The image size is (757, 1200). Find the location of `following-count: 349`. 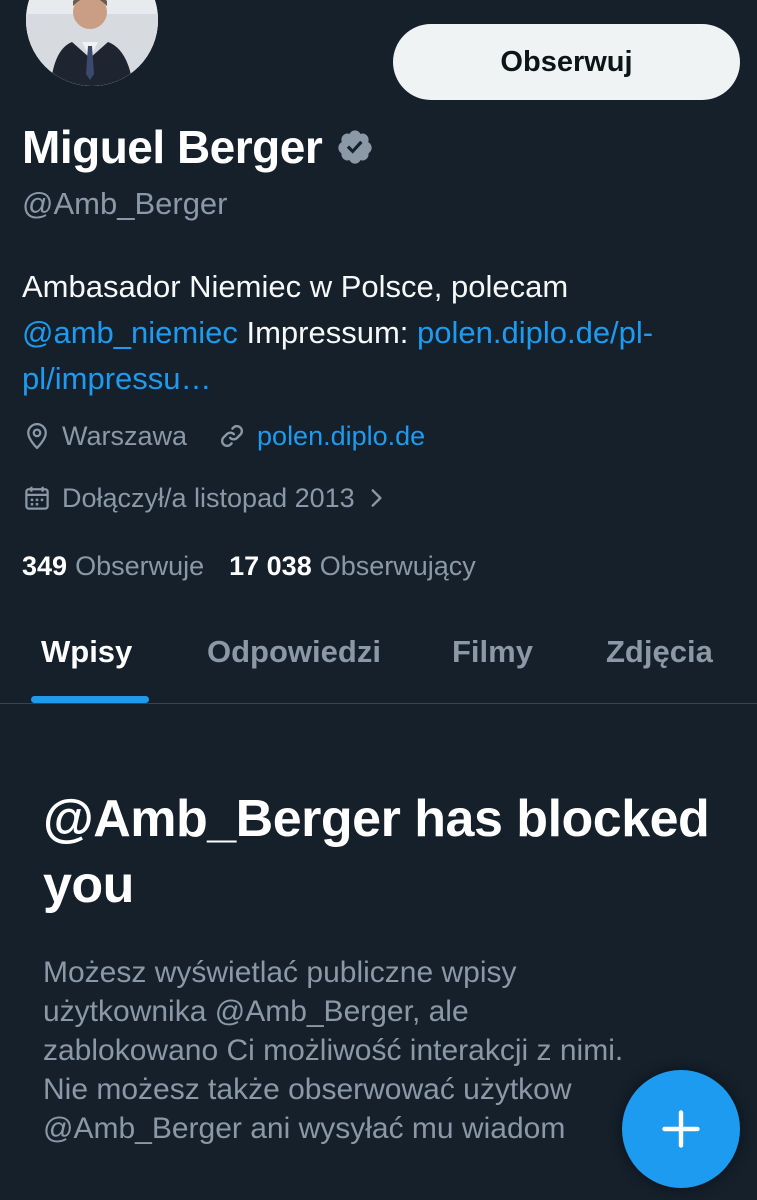

following-count: 349 is located at coordinates (45, 566).